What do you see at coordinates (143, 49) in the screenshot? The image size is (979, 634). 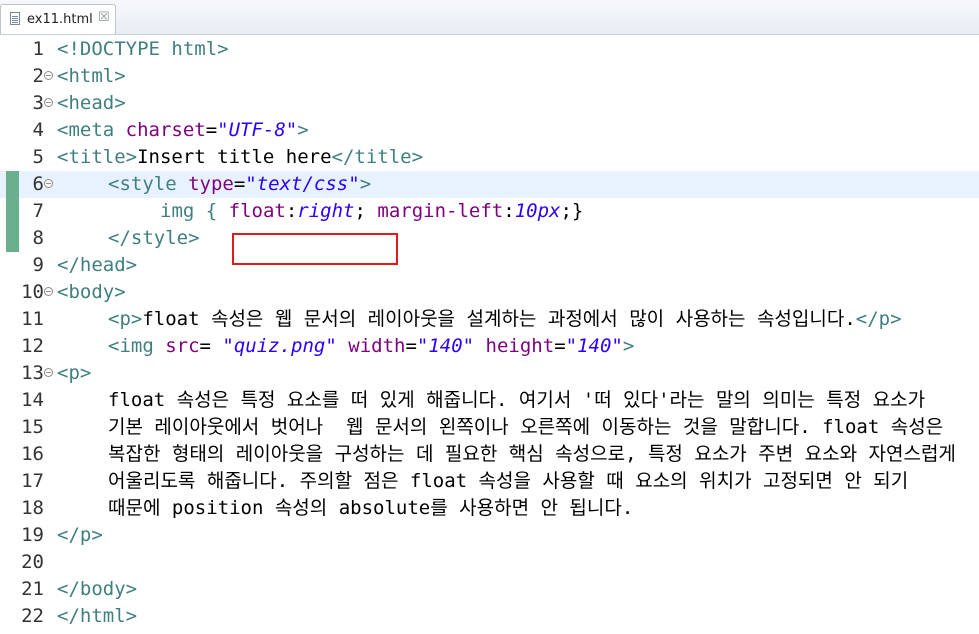 I see `code-text: <!DOCTYPE html>` at bounding box center [143, 49].